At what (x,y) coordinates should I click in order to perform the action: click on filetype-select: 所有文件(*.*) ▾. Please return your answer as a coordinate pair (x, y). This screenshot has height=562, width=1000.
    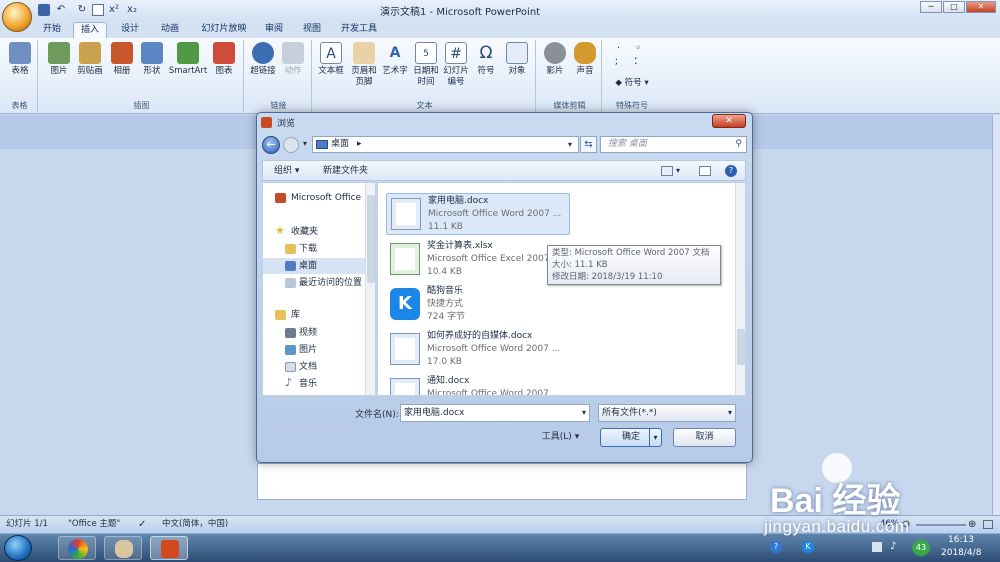
    Looking at the image, I should click on (667, 413).